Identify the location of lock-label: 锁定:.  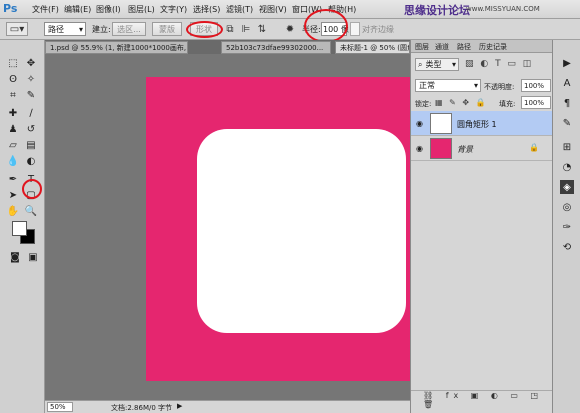
(423, 104).